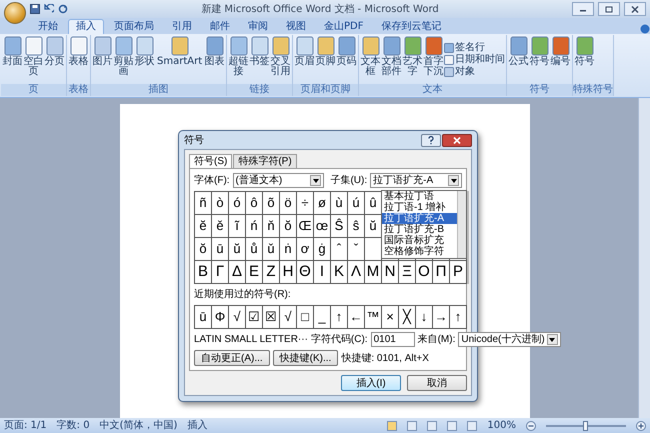 The width and height of the screenshot is (650, 433). What do you see at coordinates (416, 180) in the screenshot?
I see `subset-dropdown: 拉丁语扩充-A` at bounding box center [416, 180].